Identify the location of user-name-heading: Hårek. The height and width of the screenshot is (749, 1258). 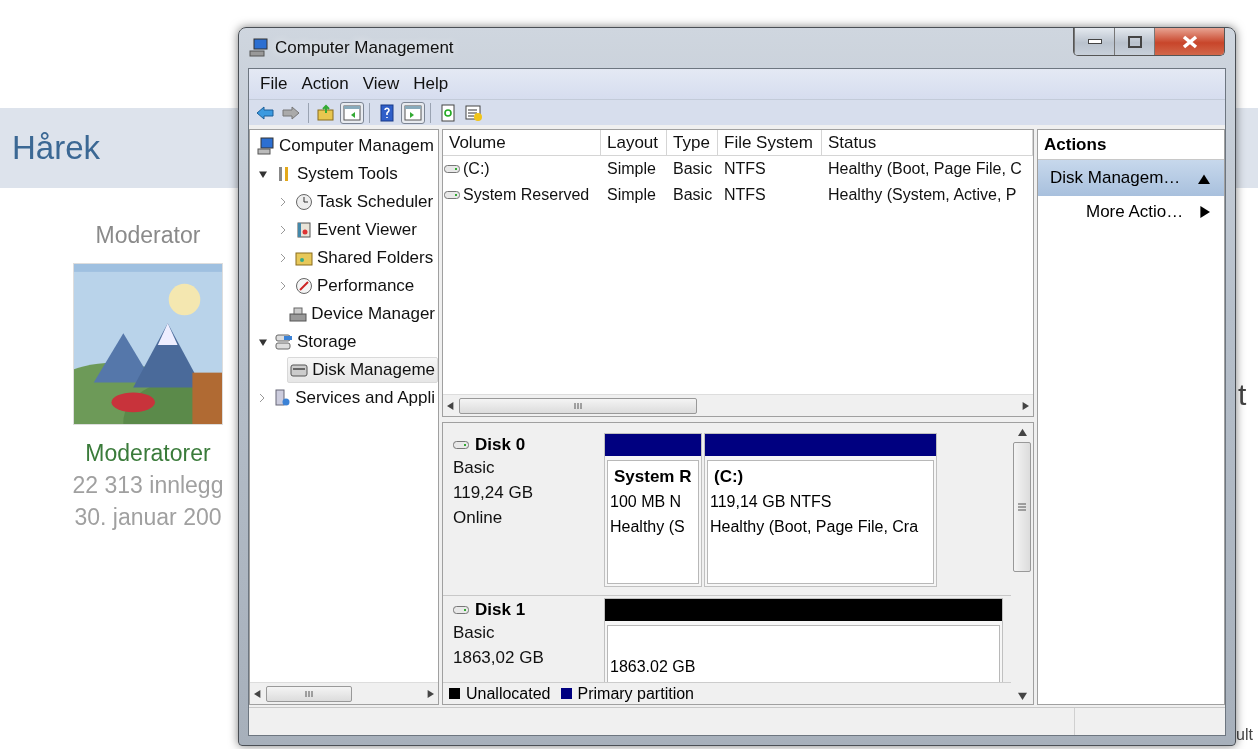
(56, 148).